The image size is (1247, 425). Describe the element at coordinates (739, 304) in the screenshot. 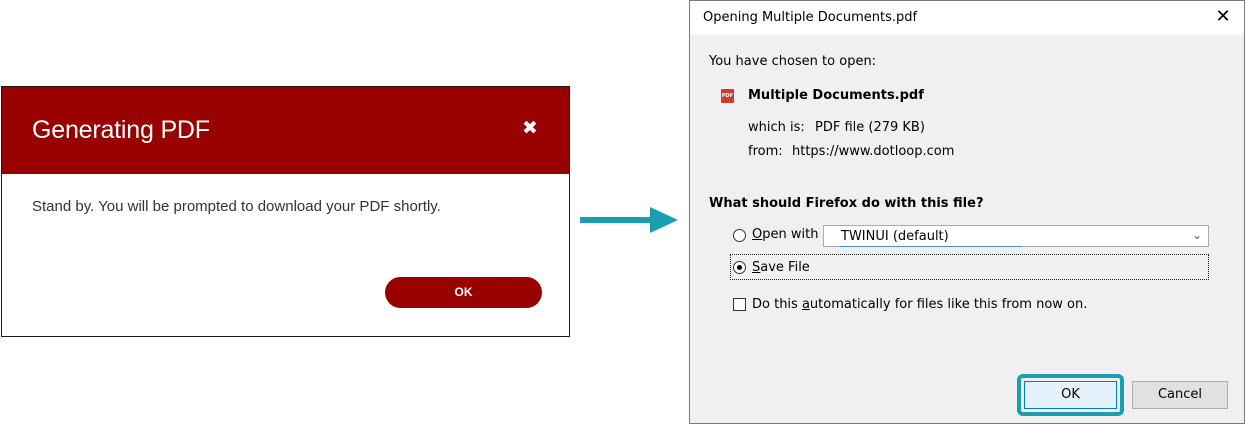

I see `auto-checkbox` at that location.